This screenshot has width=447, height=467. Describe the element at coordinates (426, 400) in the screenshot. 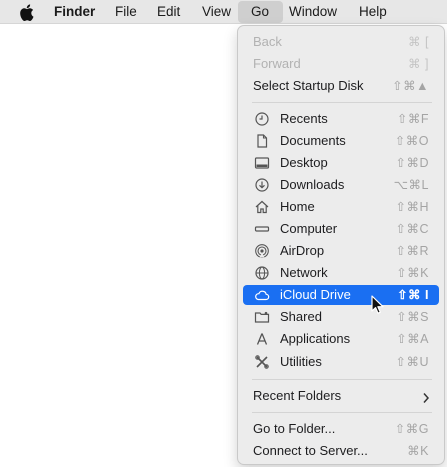

I see `chevron-right-icon` at that location.